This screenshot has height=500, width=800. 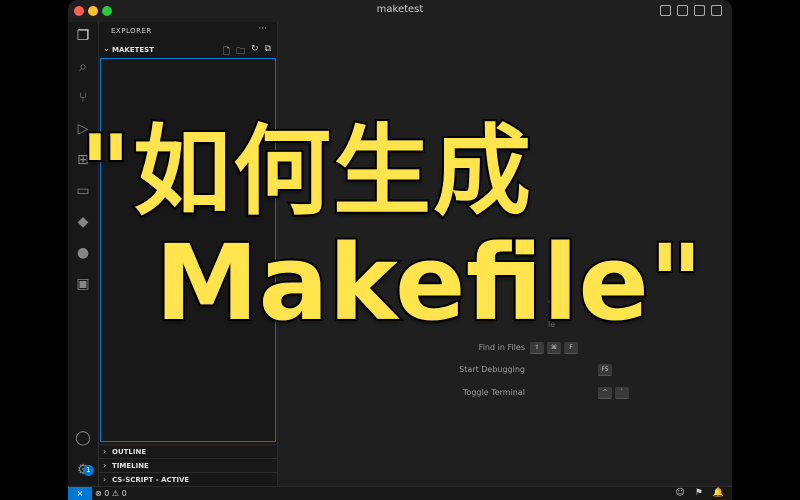 I want to click on error-count: 0, so click(x=107, y=493).